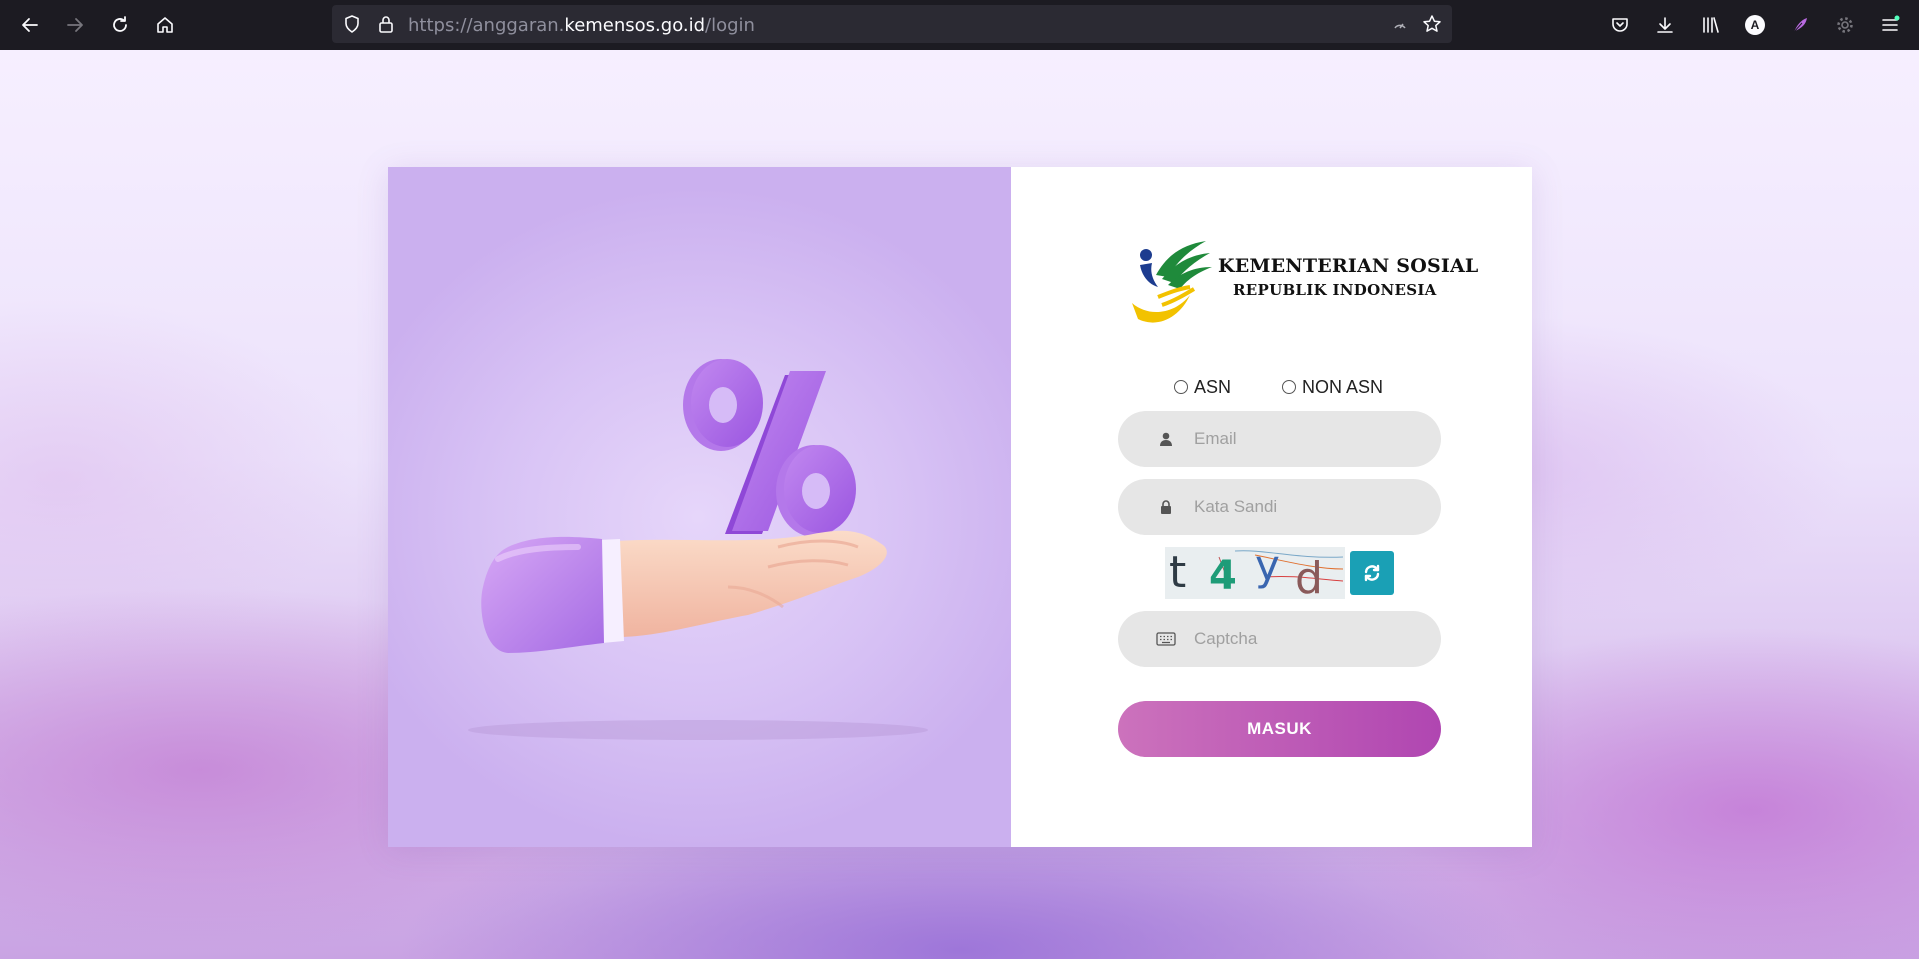  Describe the element at coordinates (1309, 576) in the screenshot. I see `captcha-char-4: d` at that location.